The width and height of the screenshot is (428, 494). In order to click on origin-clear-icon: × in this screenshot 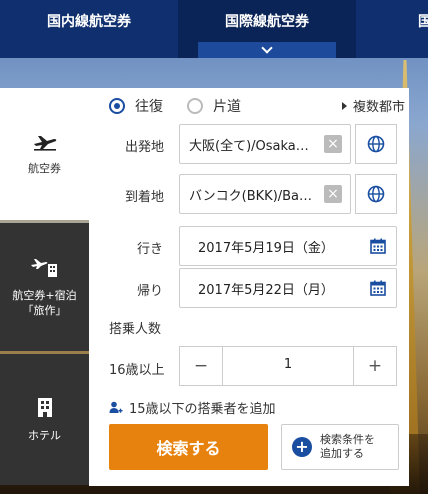, I will do `click(333, 144)`.